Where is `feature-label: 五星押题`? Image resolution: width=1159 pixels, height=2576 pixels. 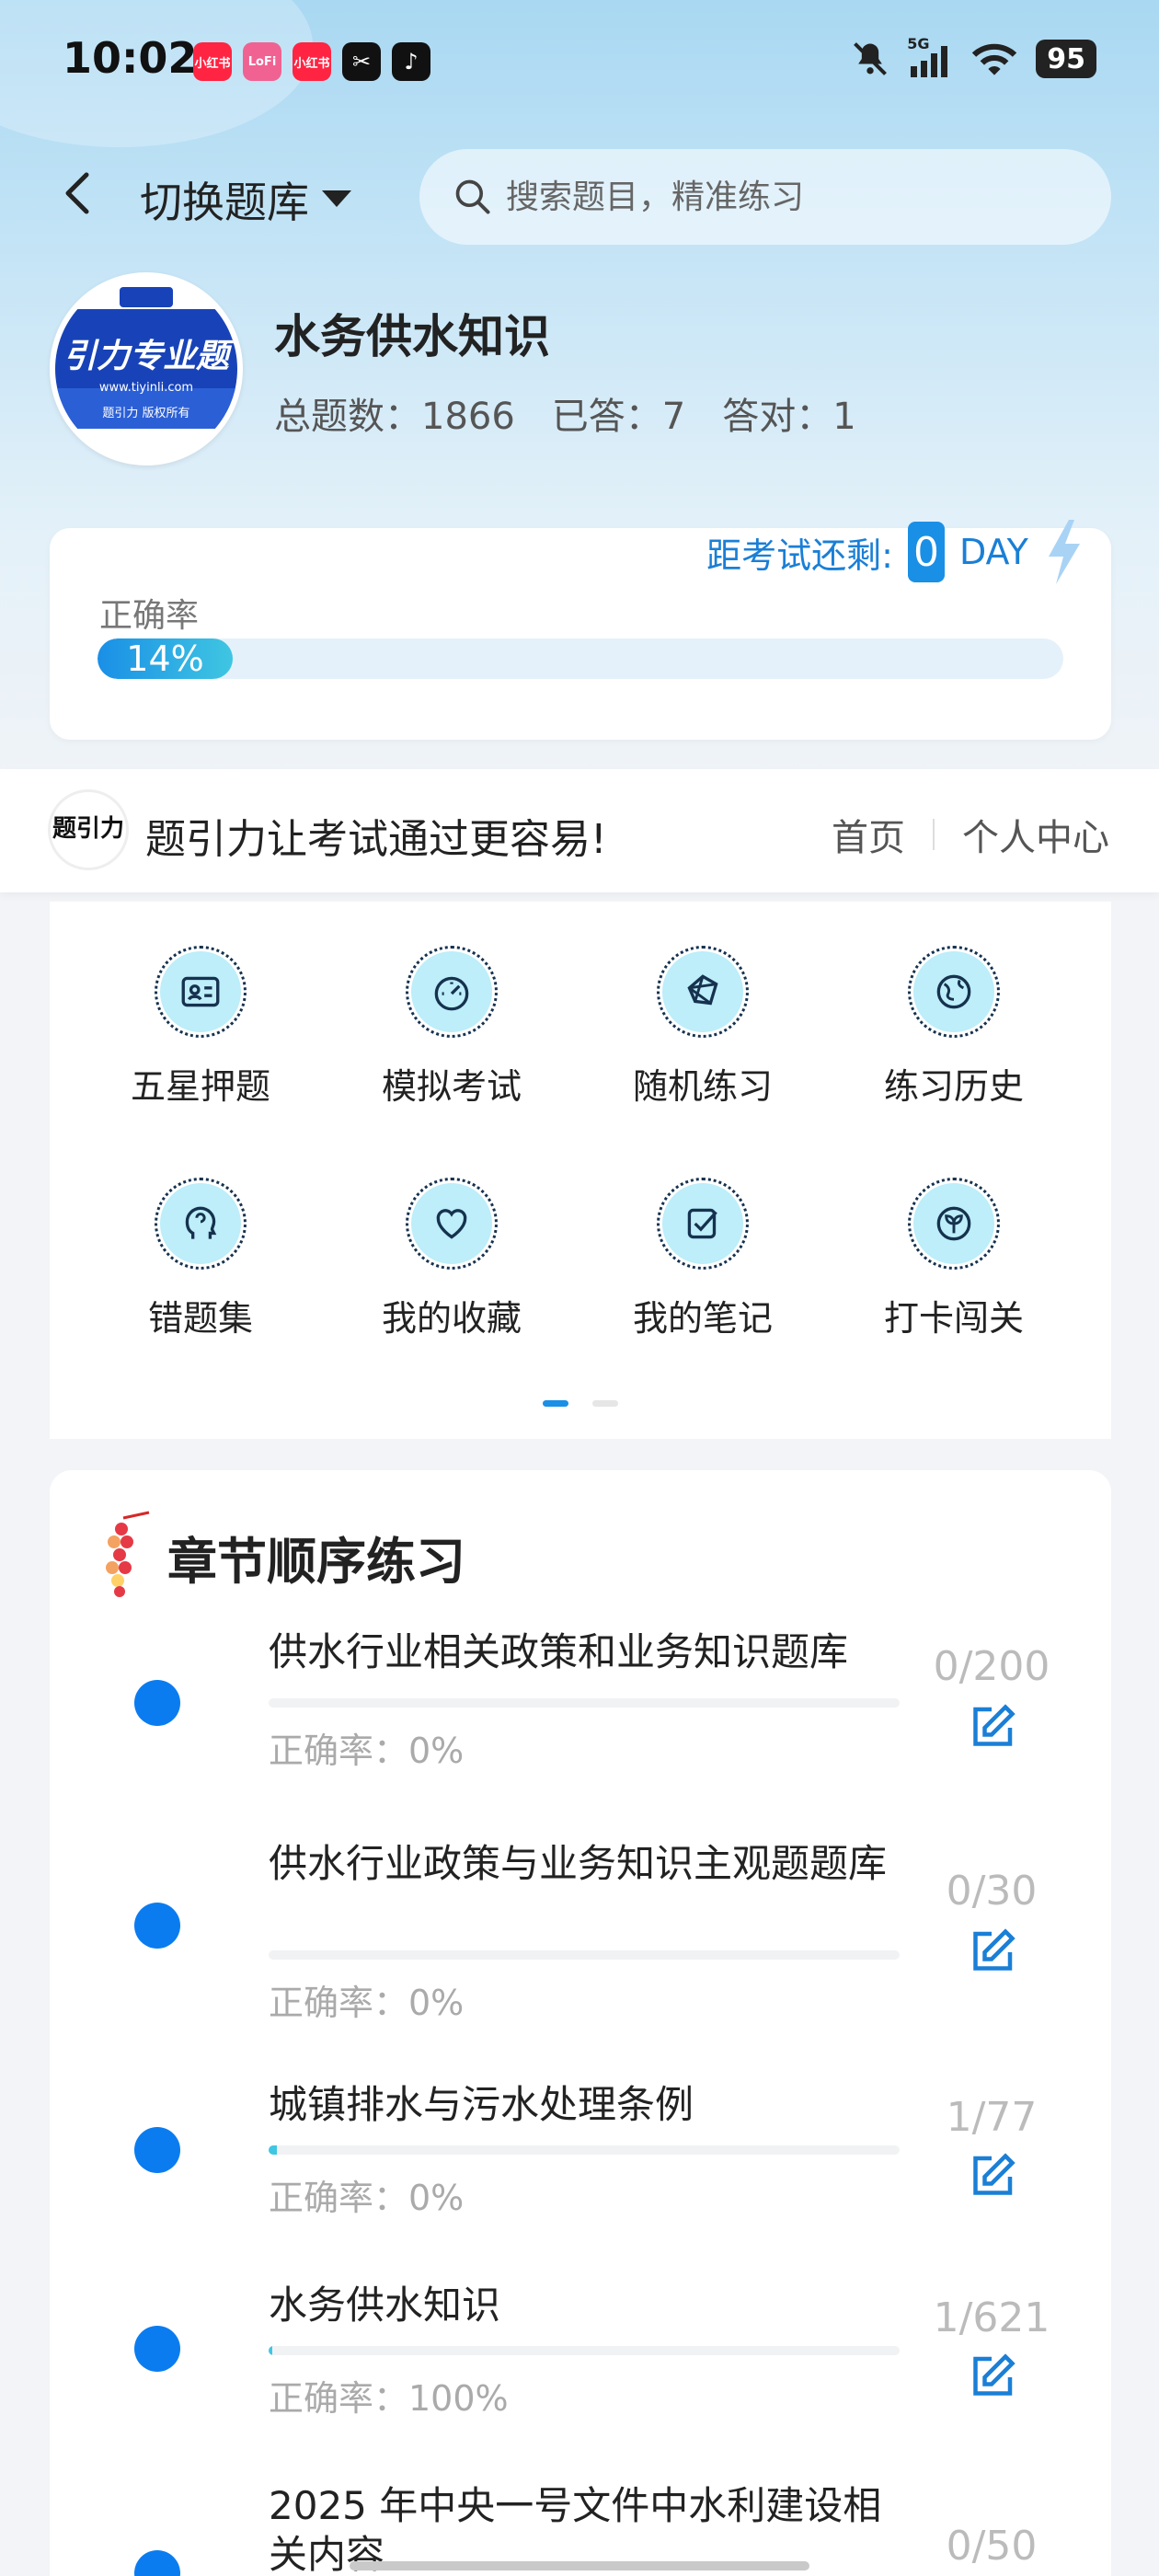
feature-label: 五星押题 is located at coordinates (200, 1086).